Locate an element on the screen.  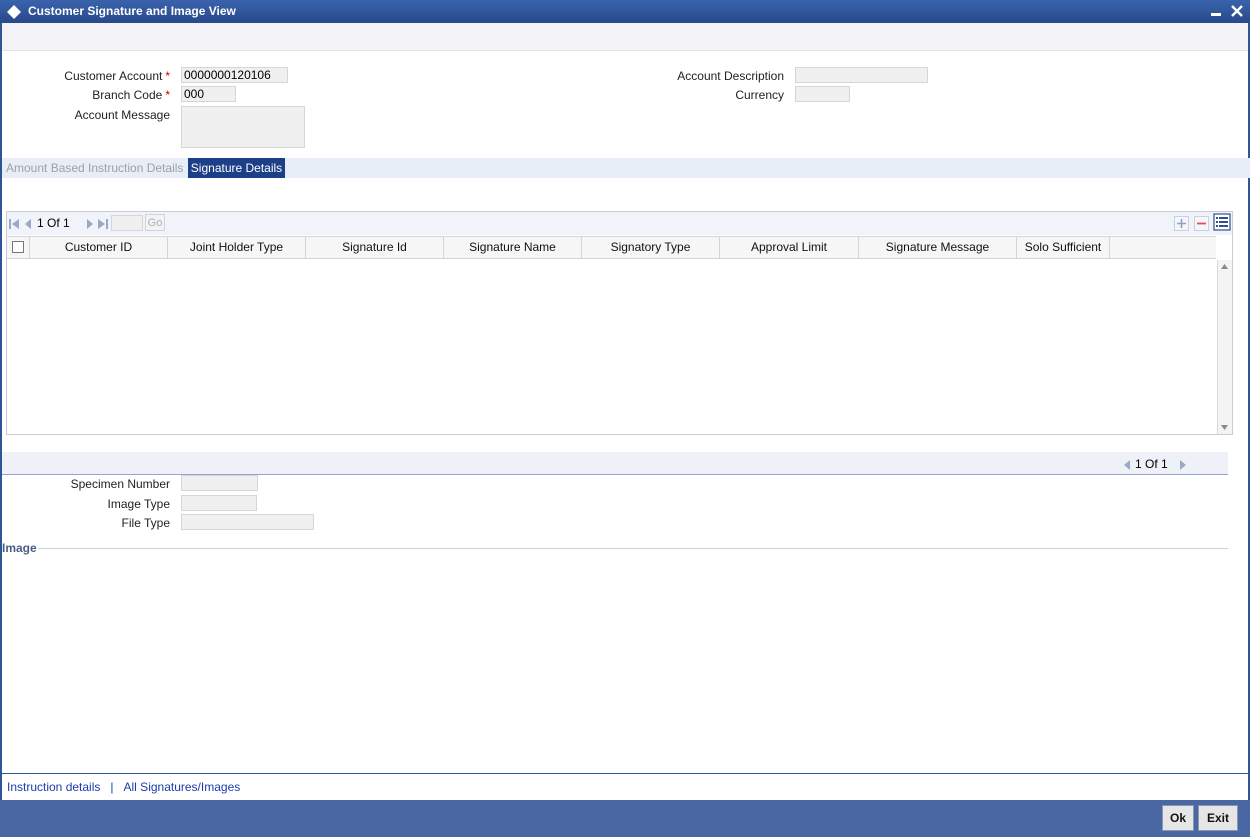
delete-row-icon is located at coordinates (1201, 223).